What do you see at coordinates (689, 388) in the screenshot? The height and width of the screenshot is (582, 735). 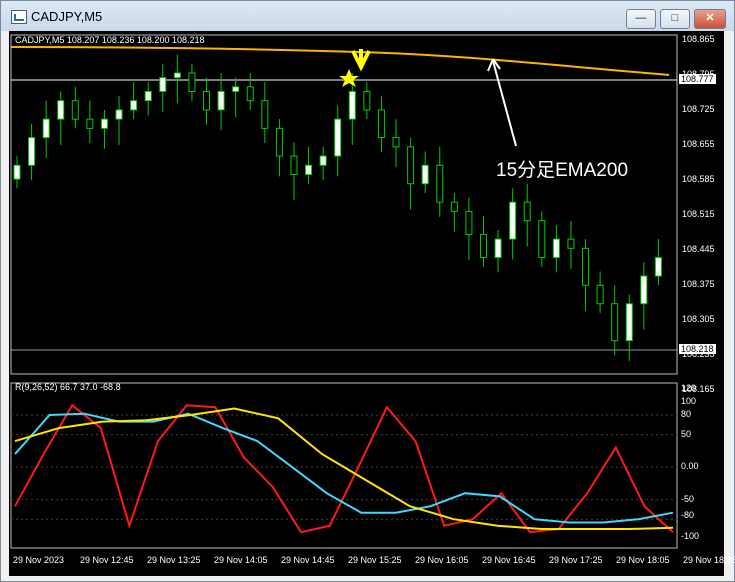 I see `osc-tick-label: 120` at bounding box center [689, 388].